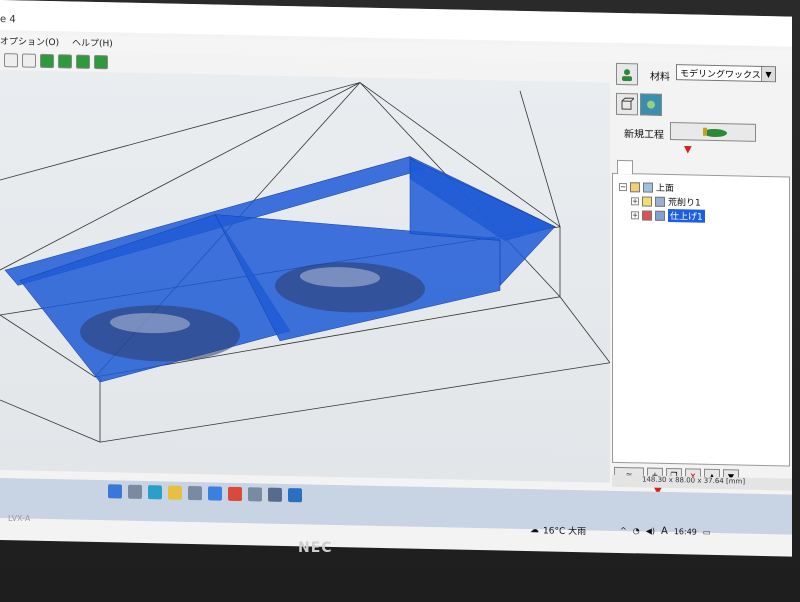 The image size is (800, 602). Describe the element at coordinates (115, 491) in the screenshot. I see `start-icon` at that location.